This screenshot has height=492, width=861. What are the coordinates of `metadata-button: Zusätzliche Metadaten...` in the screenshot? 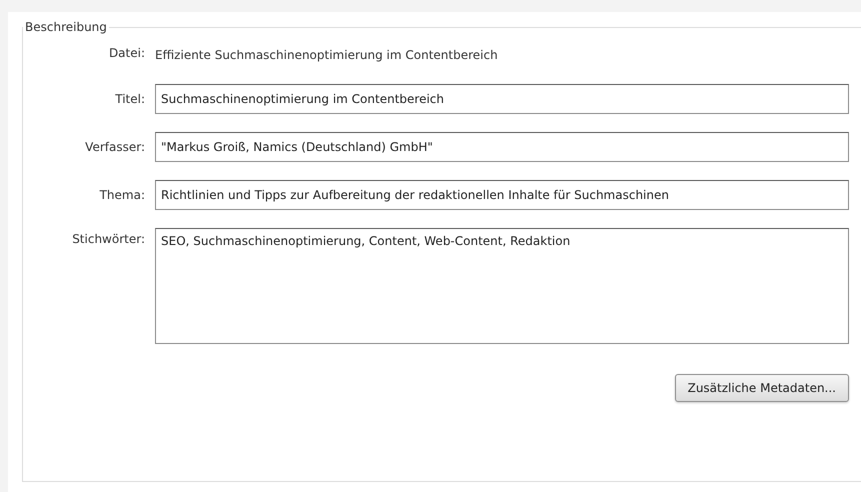 It's located at (761, 388).